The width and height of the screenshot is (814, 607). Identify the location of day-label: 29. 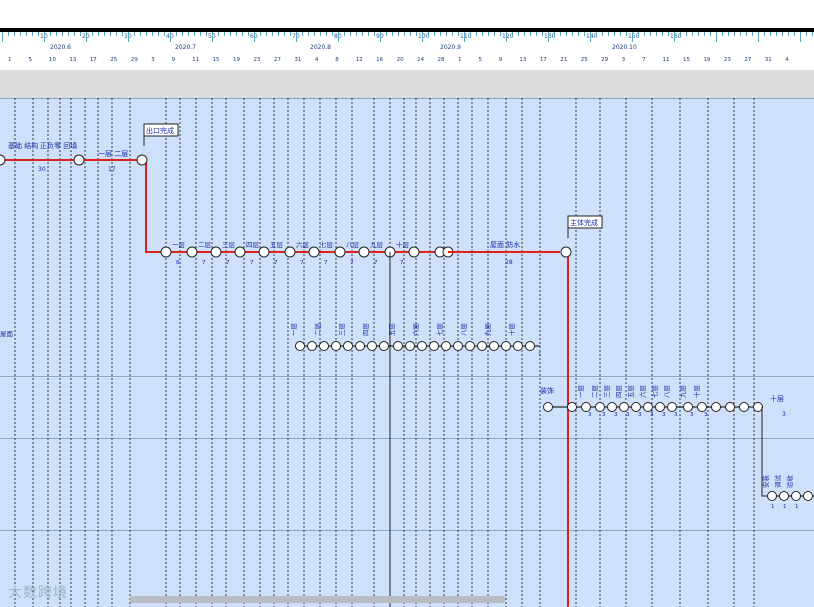
(134, 60).